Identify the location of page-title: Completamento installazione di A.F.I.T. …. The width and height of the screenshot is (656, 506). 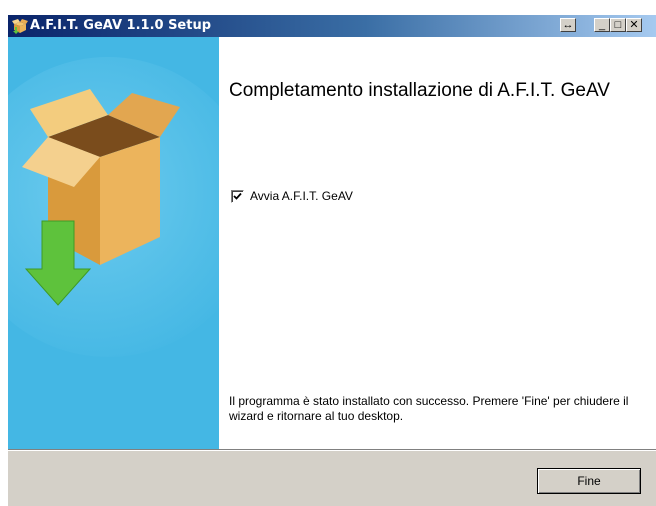
(419, 90).